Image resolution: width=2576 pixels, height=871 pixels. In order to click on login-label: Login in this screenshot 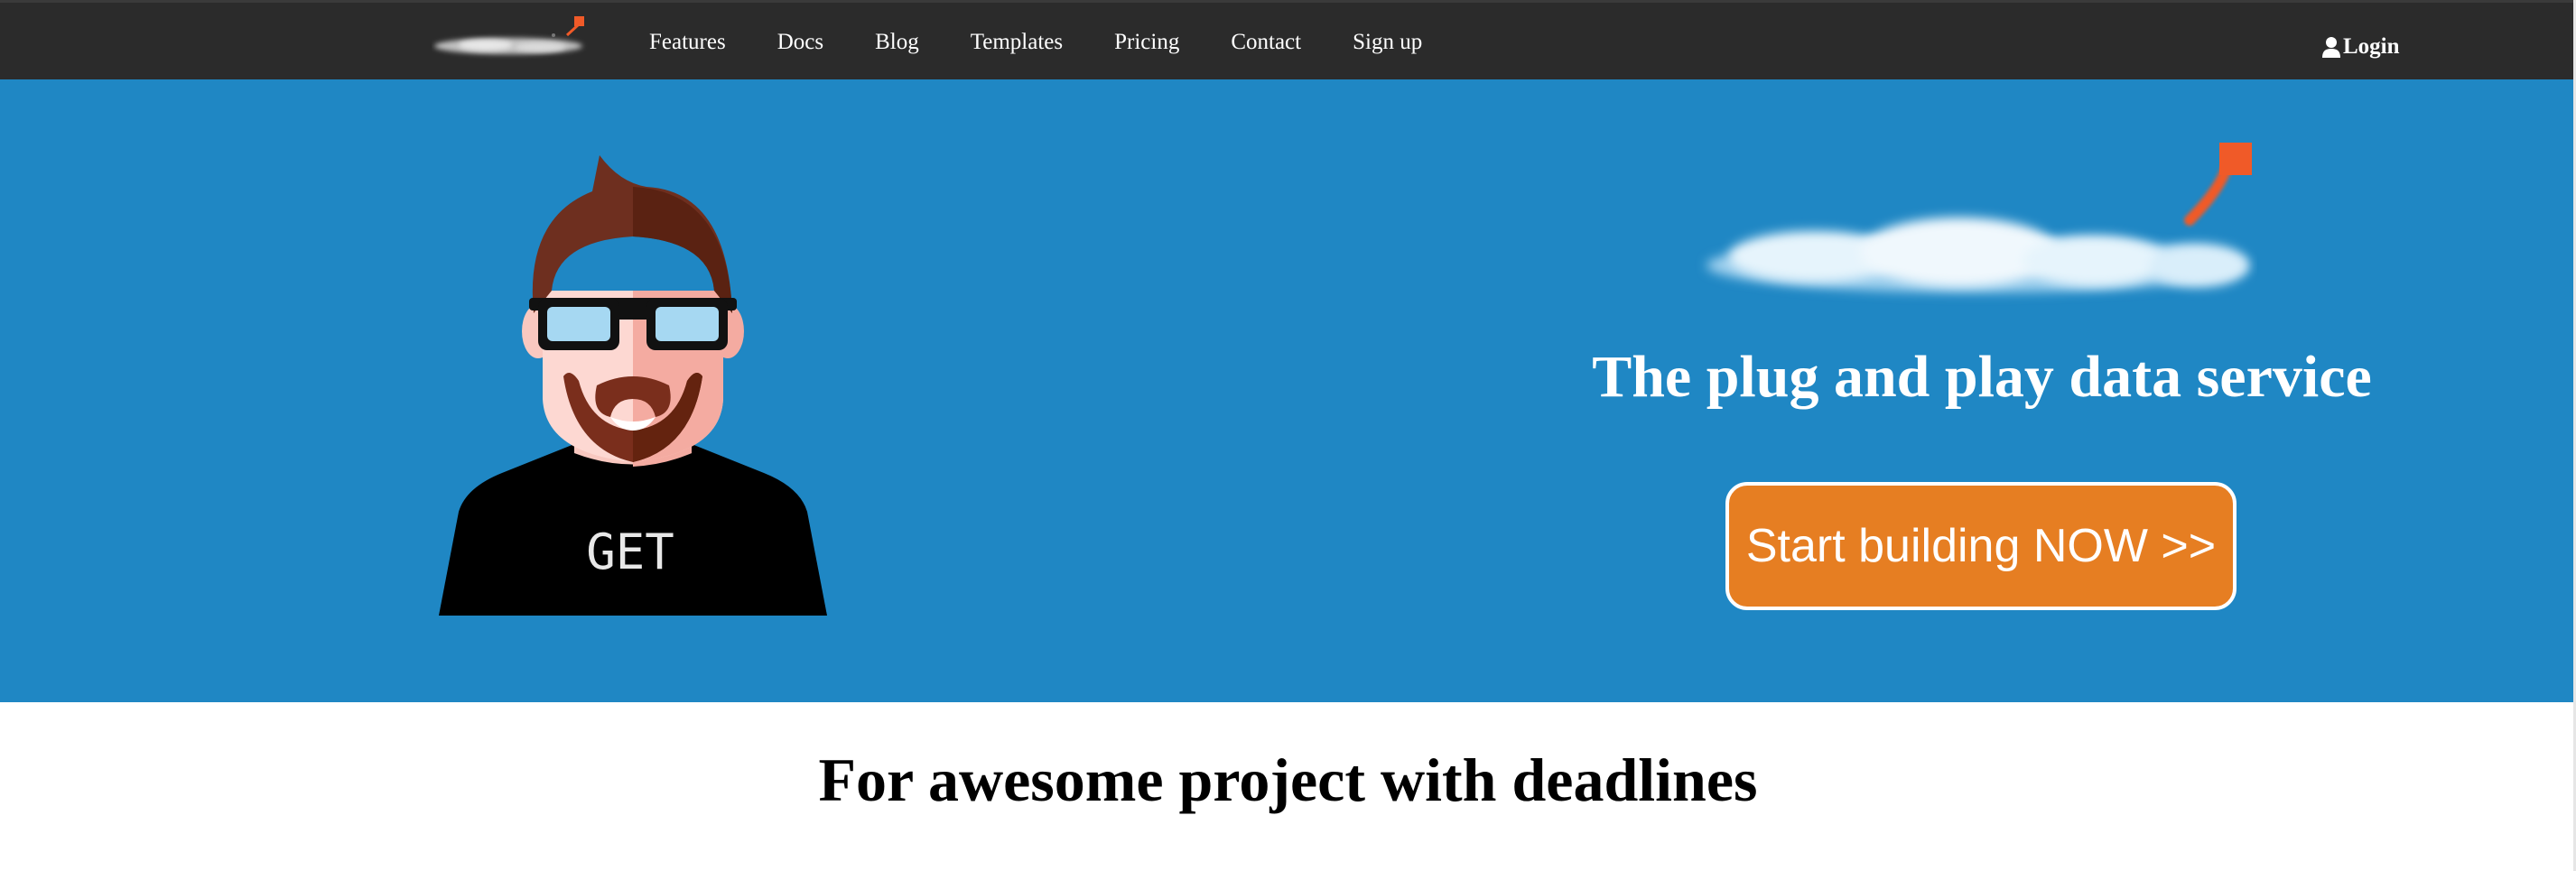, I will do `click(2371, 46)`.